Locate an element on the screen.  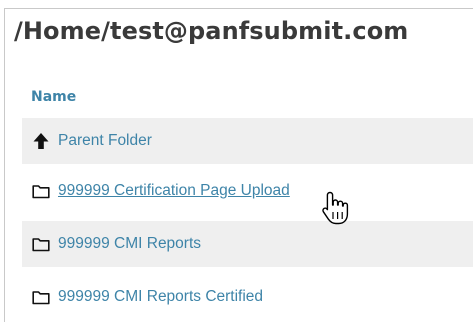
list-item-parent-folder: Parent Folder is located at coordinates (247, 141).